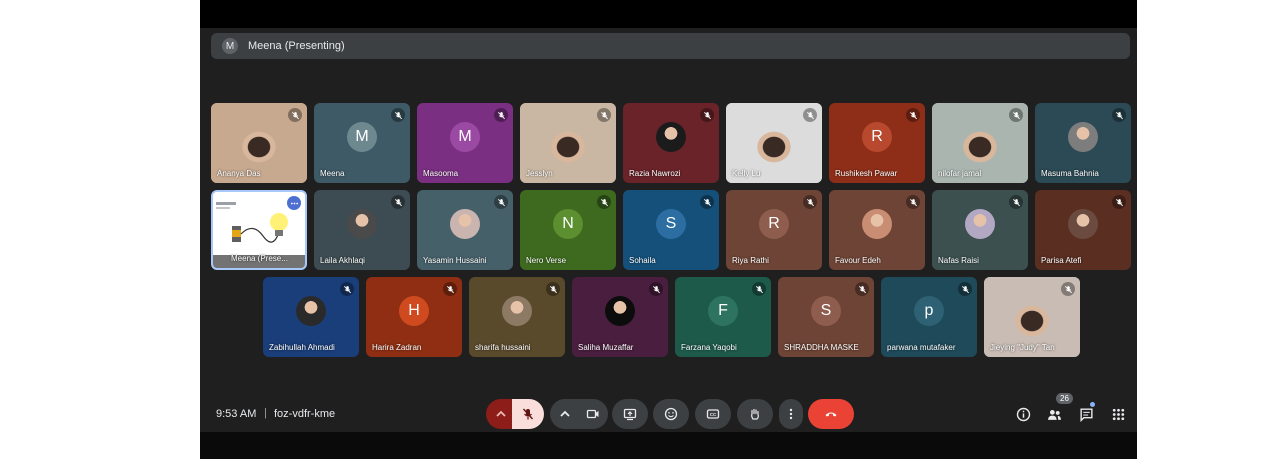 The width and height of the screenshot is (1280, 459). I want to click on camera-icon, so click(592, 414).